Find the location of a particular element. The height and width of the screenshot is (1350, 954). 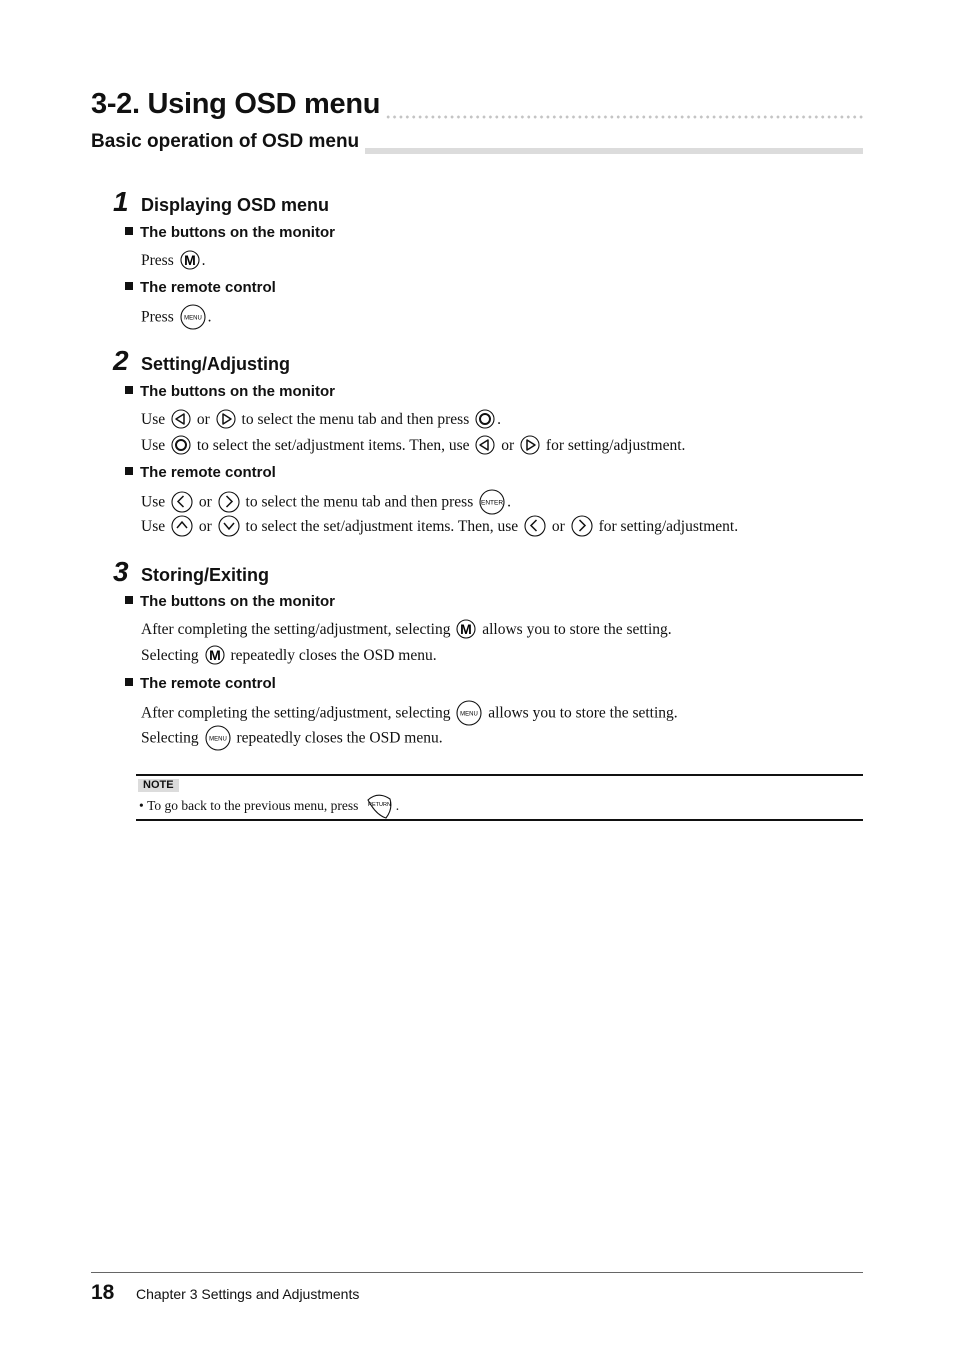

instruction-line: Press MENU. is located at coordinates (176, 317).